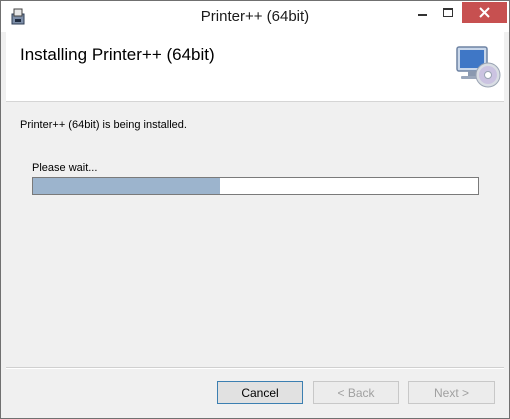  What do you see at coordinates (117, 54) in the screenshot?
I see `page-title: Installing Printer++ (64bit)` at bounding box center [117, 54].